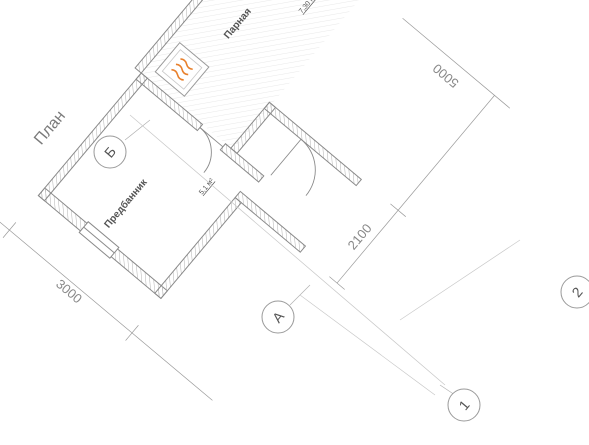 This screenshot has height=445, width=589. Describe the element at coordinates (574, 292) in the screenshot. I see `axis-marker-2: 2` at that location.